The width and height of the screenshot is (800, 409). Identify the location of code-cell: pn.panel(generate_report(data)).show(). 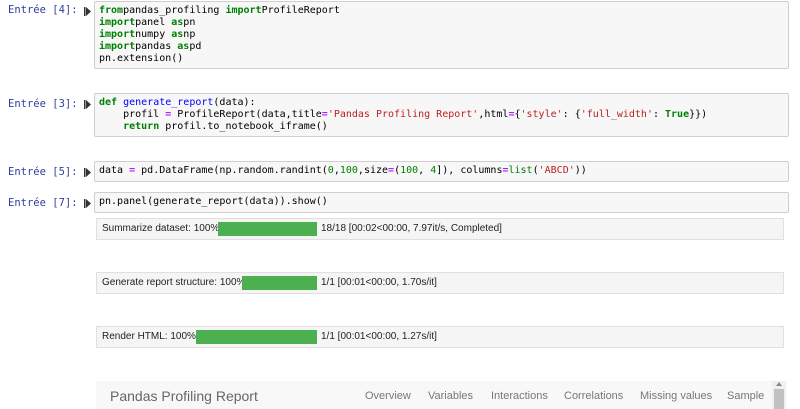
(441, 202).